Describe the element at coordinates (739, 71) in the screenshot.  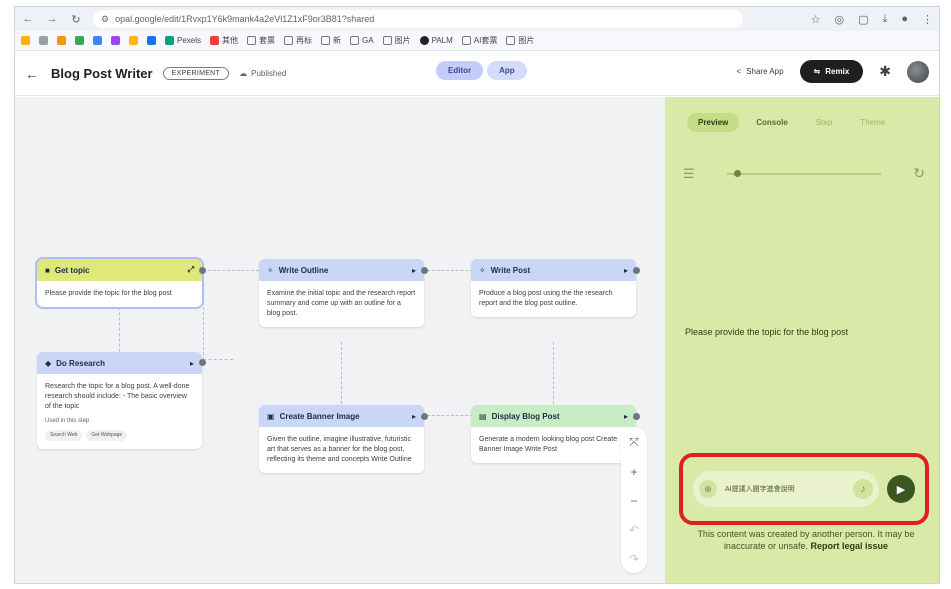
I see `share-icon: <` at that location.